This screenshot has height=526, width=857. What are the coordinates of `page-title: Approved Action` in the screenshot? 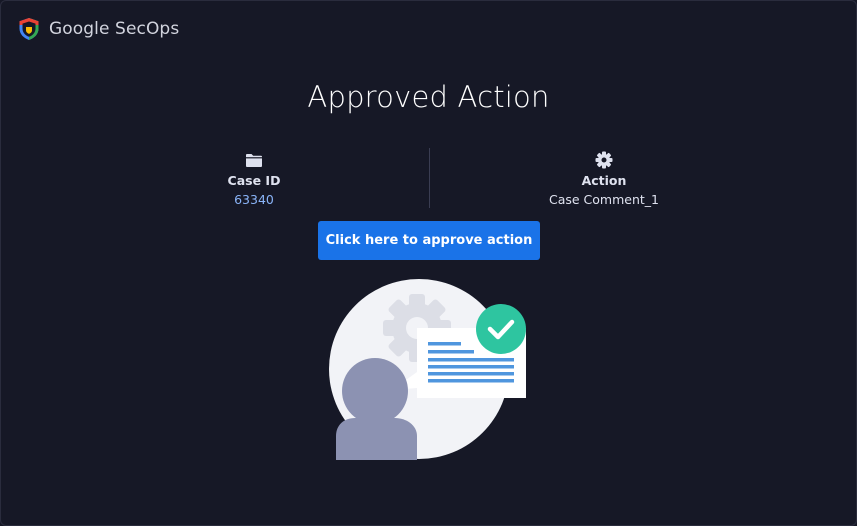 It's located at (428, 97).